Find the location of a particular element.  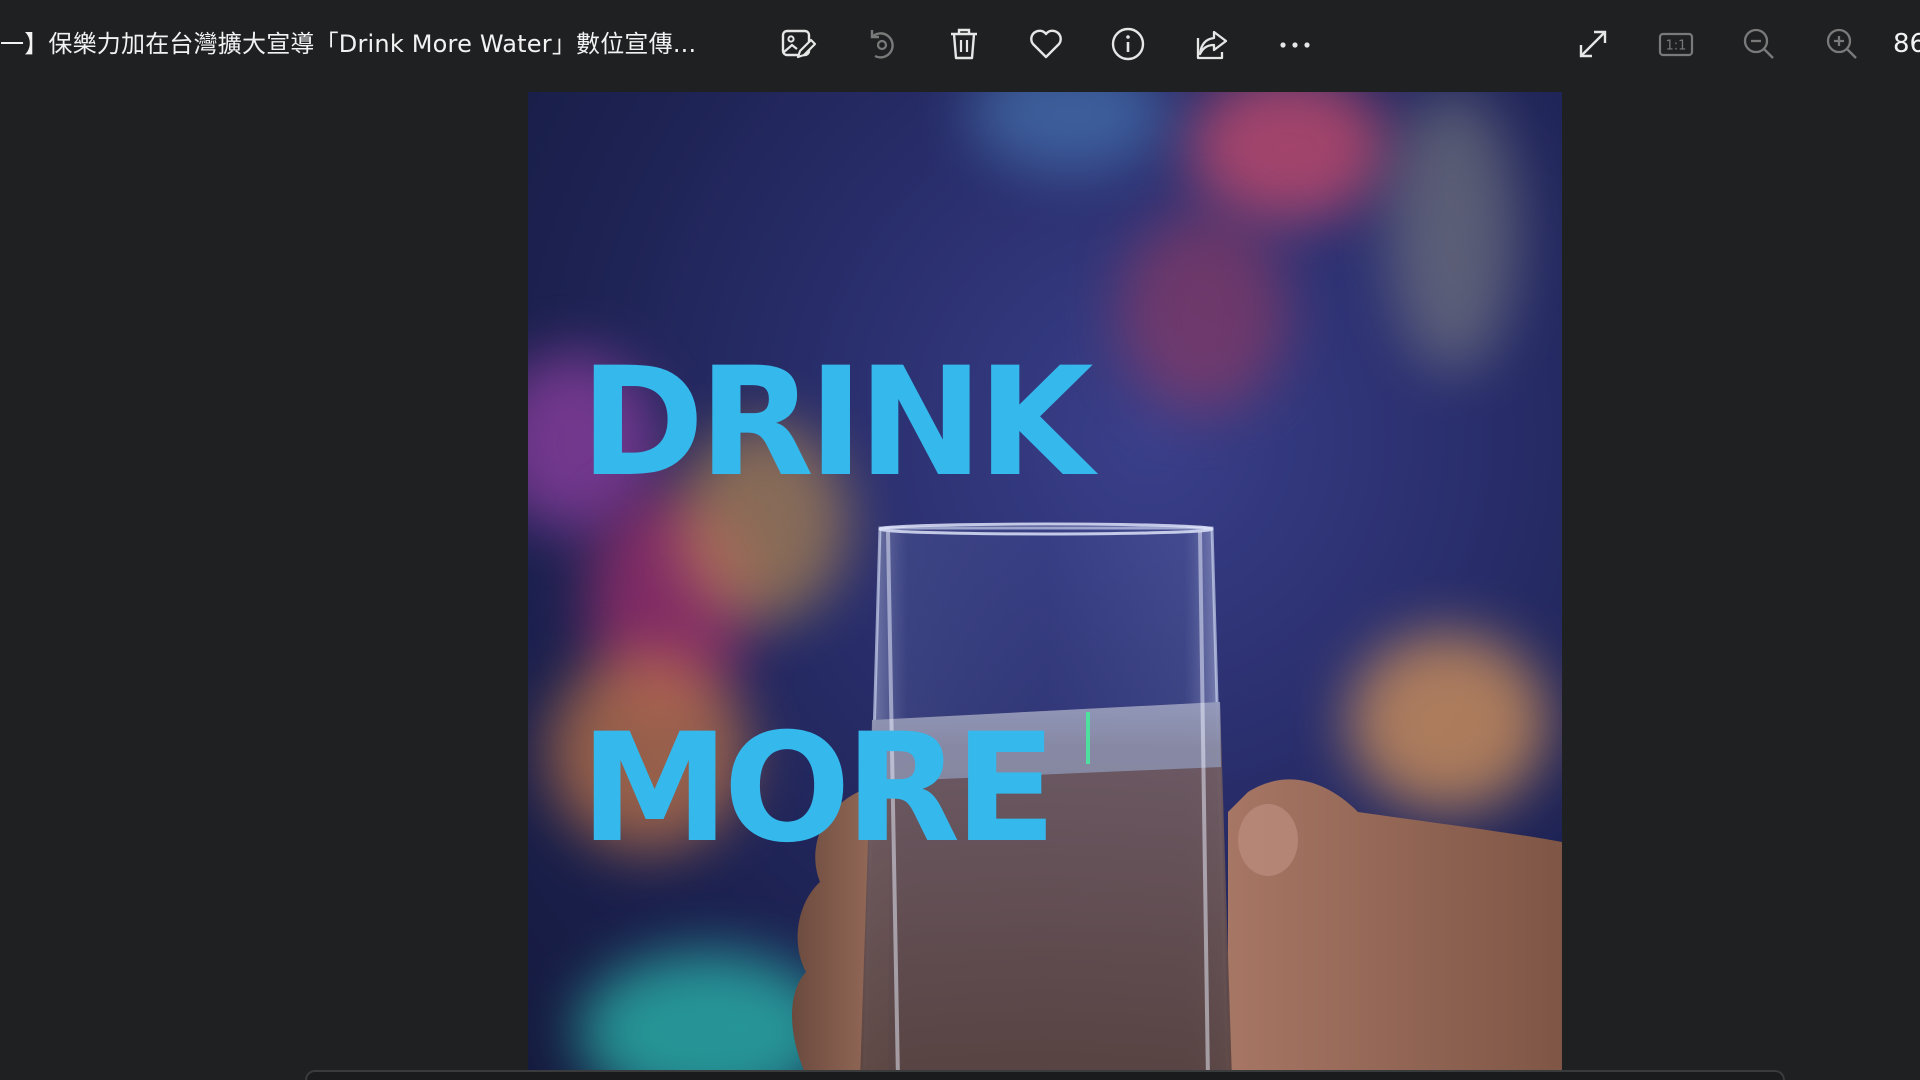

favorite-button is located at coordinates (1046, 44).